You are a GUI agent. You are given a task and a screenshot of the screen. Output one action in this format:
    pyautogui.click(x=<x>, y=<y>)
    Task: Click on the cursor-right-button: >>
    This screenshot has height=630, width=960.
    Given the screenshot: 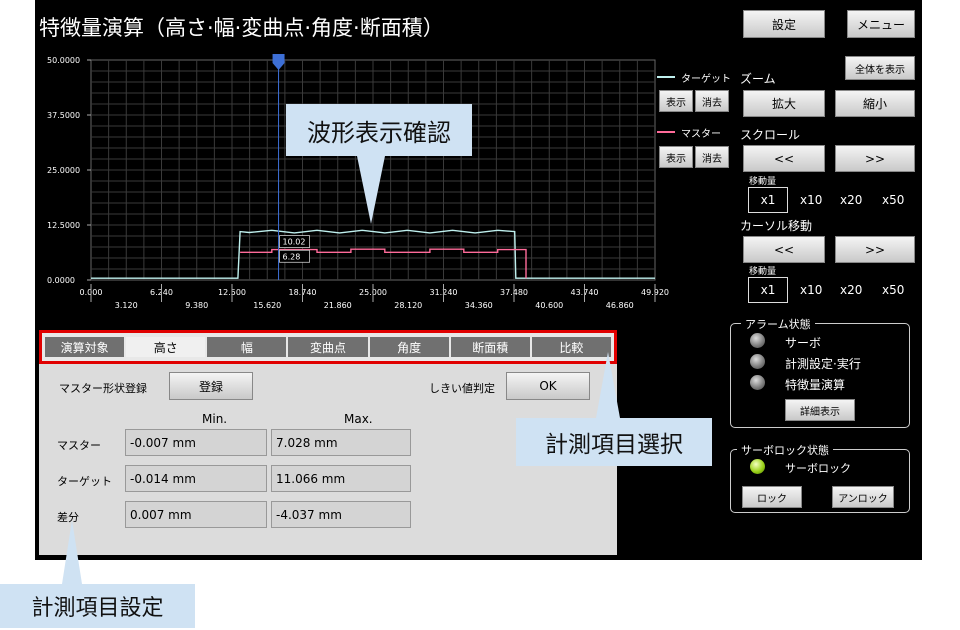 What is the action you would take?
    pyautogui.click(x=875, y=249)
    